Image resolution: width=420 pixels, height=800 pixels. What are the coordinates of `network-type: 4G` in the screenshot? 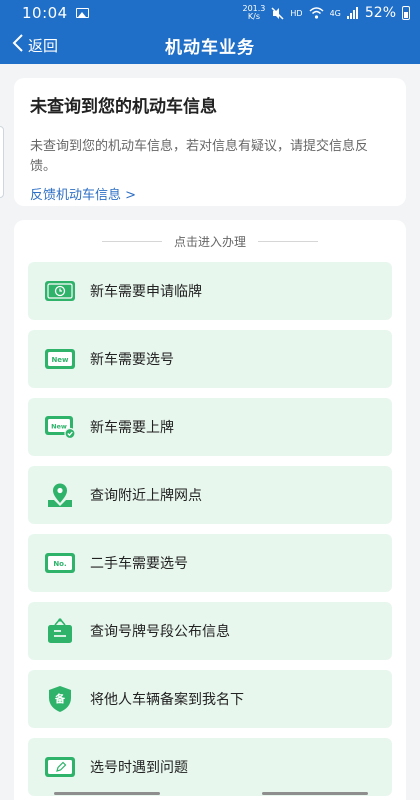 It's located at (335, 13).